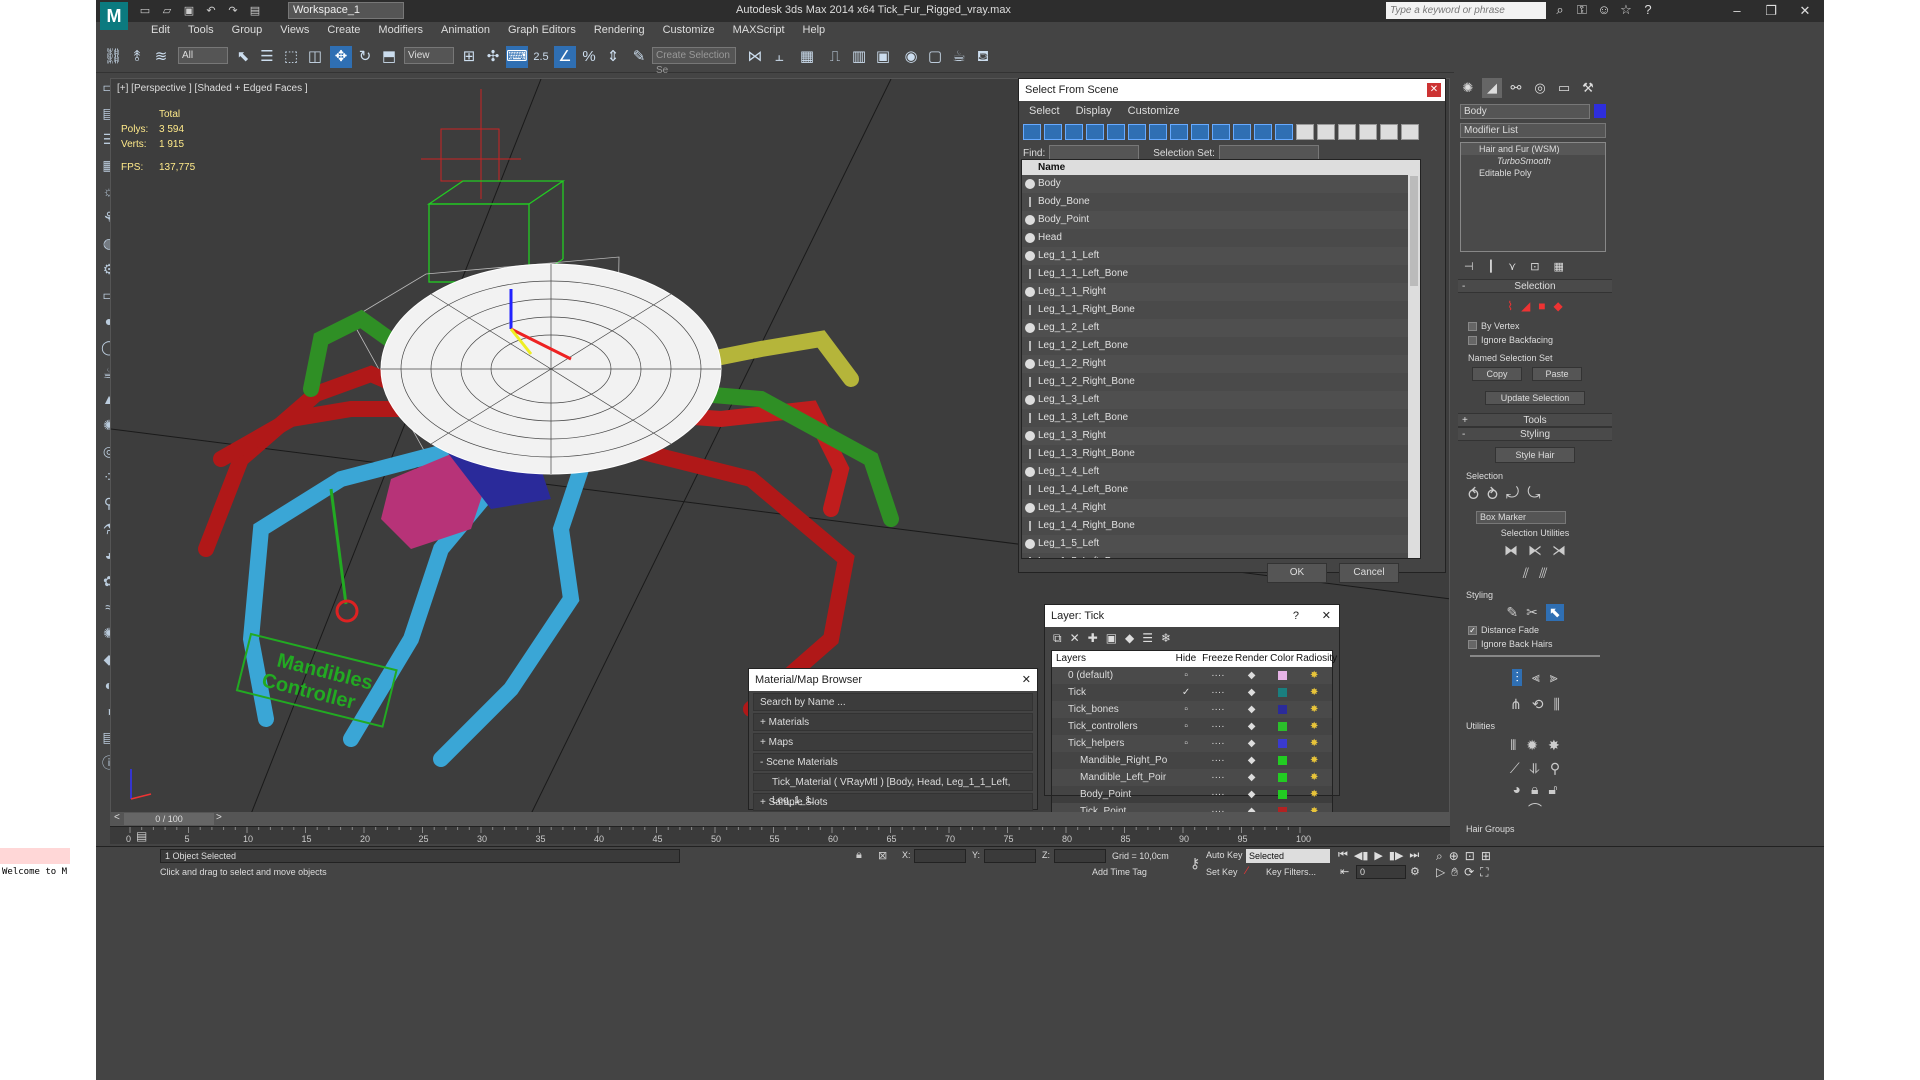 The image size is (1920, 1080). I want to click on create-layer-icon: ⧉, so click(1057, 638).